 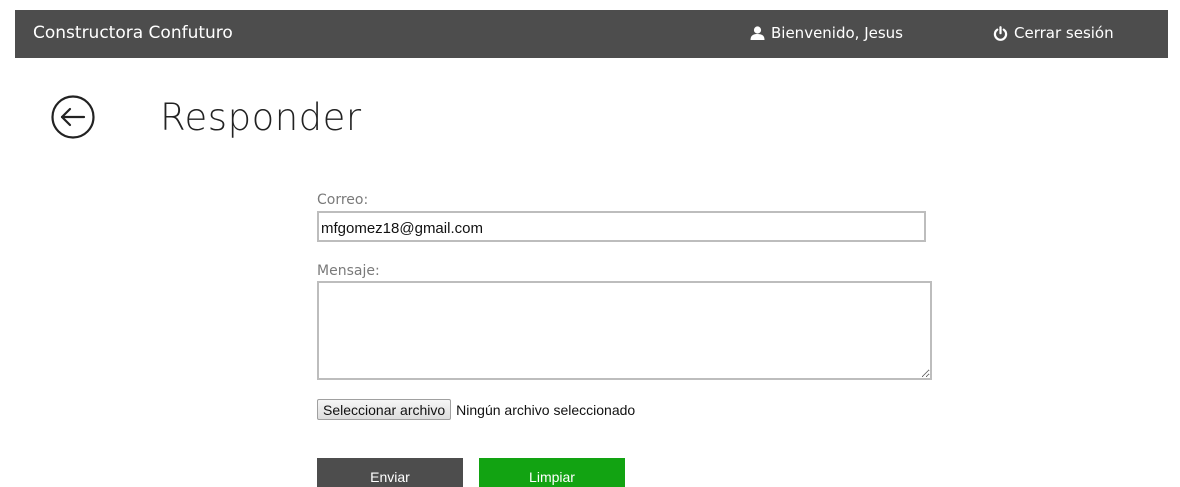 I want to click on brand-name: Constructora Confuturo, so click(x=133, y=33).